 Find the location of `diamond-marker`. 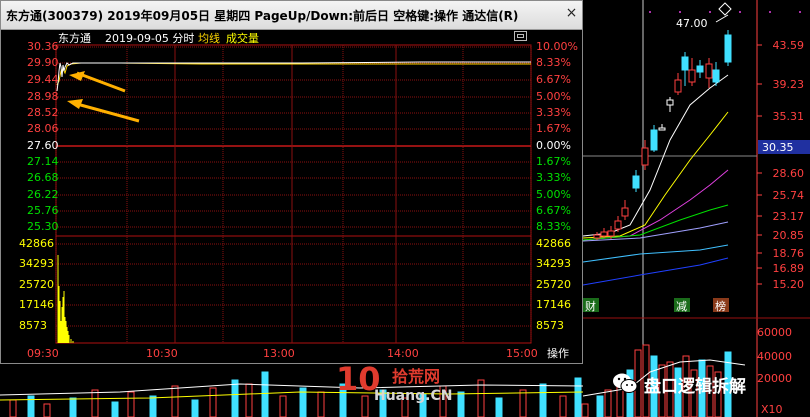

diamond-marker is located at coordinates (725, 9).